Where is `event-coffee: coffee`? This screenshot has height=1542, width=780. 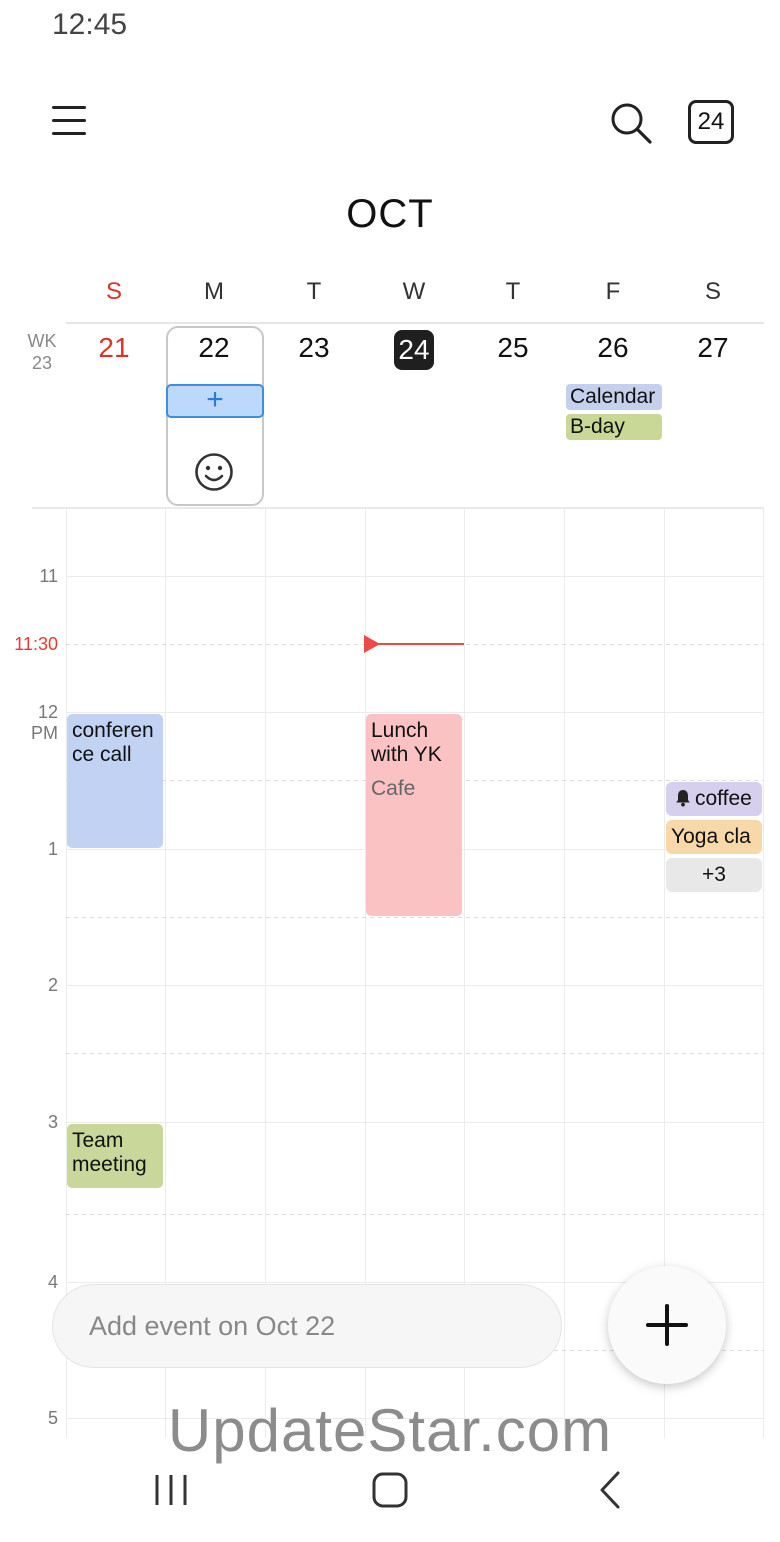 event-coffee: coffee is located at coordinates (714, 799).